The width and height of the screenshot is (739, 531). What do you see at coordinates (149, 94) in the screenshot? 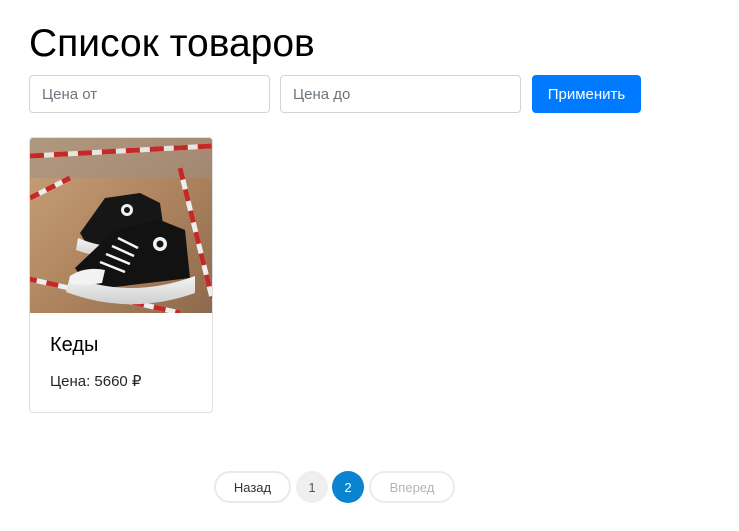
I see `price-from-input` at bounding box center [149, 94].